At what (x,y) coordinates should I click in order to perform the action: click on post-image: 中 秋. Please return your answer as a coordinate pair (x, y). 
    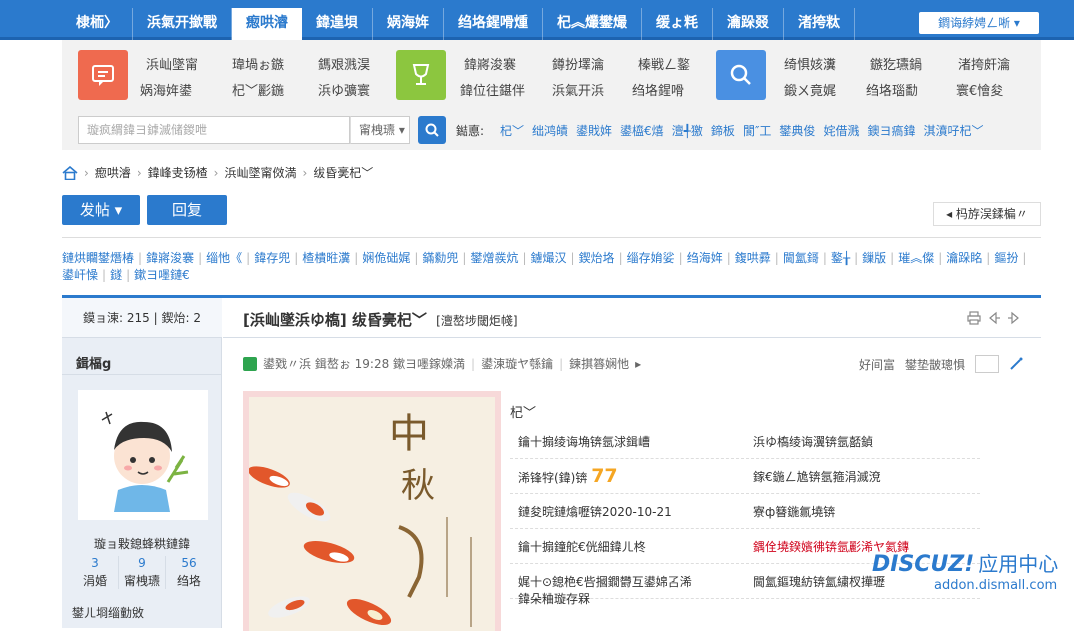
    Looking at the image, I should click on (372, 511).